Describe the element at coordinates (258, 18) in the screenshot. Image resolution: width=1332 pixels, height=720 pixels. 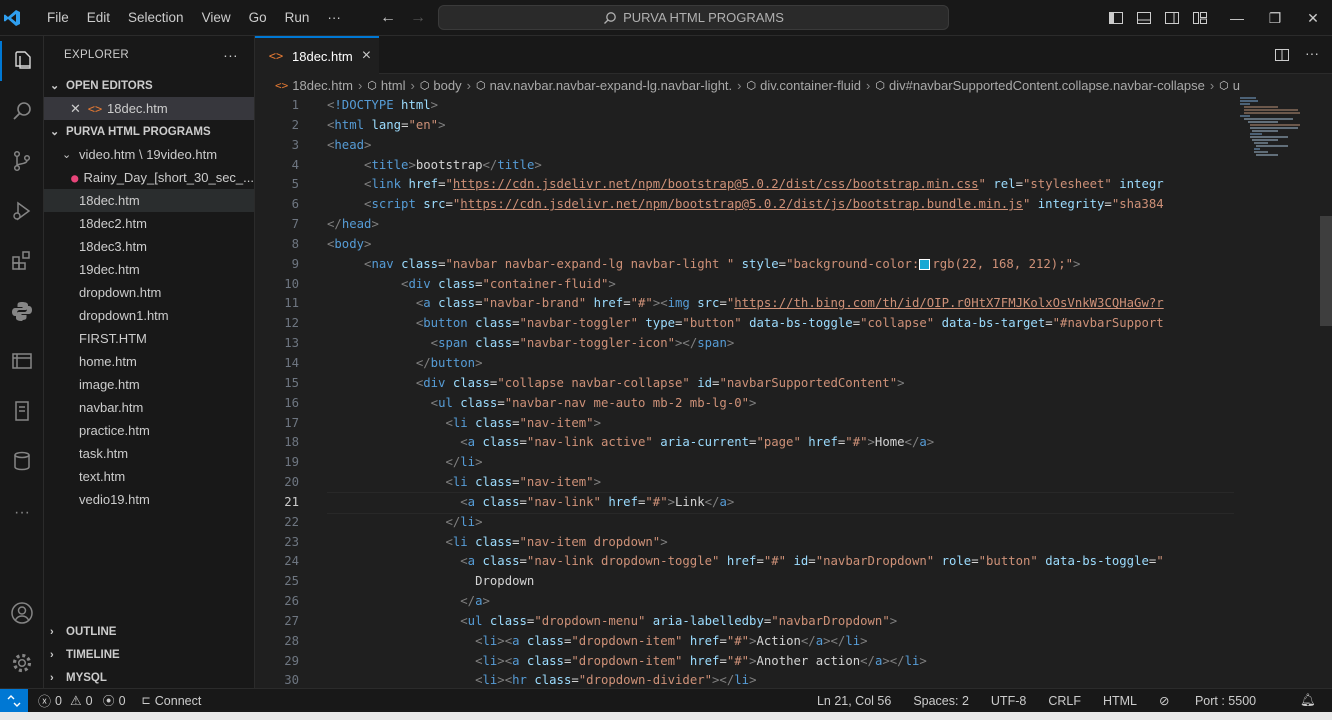
I see `menu-go: Go` at that location.